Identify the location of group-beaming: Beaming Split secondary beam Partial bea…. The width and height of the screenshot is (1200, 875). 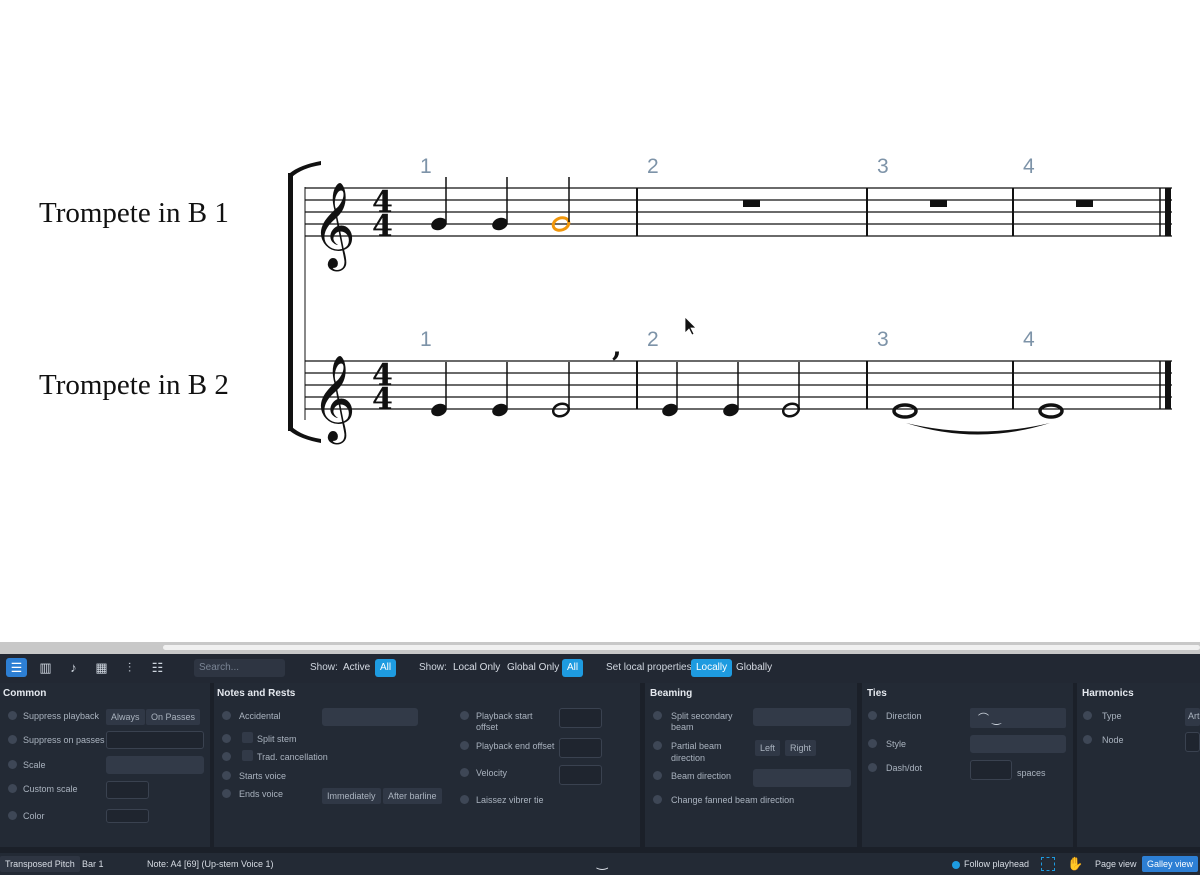
(751, 765).